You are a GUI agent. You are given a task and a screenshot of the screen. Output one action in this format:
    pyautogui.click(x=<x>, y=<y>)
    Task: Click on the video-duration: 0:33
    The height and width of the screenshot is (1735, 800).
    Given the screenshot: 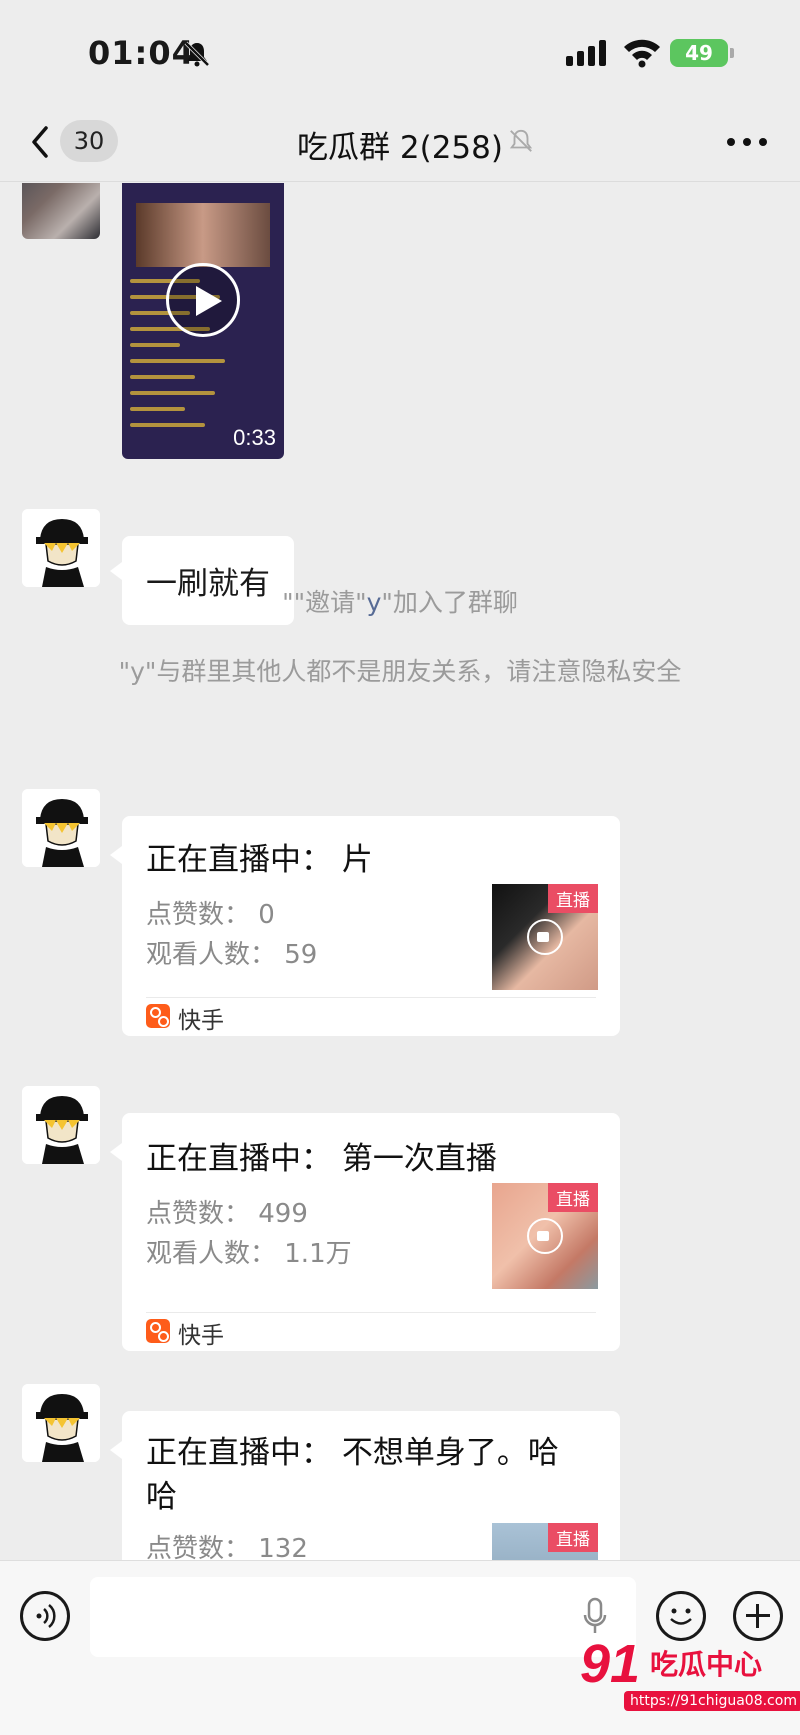 What is the action you would take?
    pyautogui.click(x=254, y=437)
    